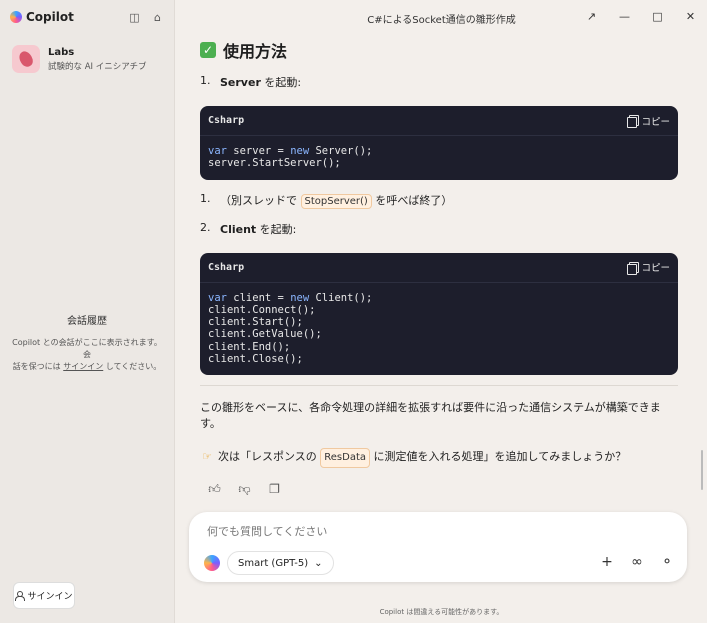  What do you see at coordinates (255, 359) in the screenshot?
I see `code-line: client.Close();` at bounding box center [255, 359].